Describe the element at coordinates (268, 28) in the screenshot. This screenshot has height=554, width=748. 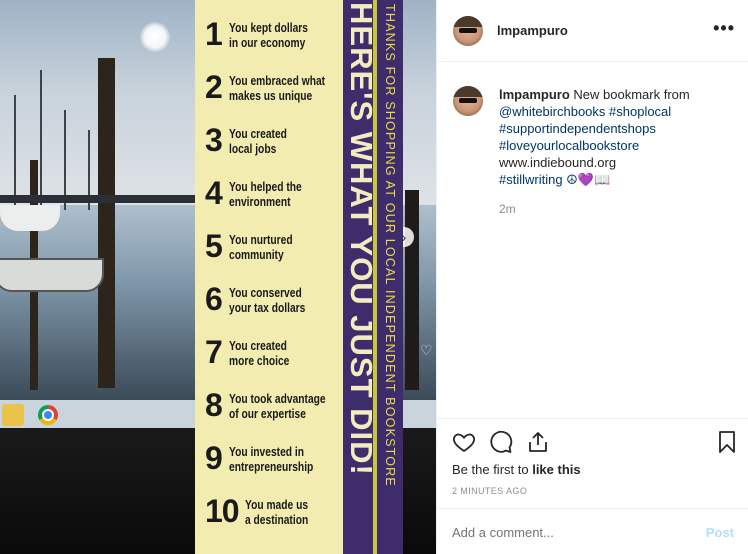
I see `item-text-line: You kept dollars` at that location.